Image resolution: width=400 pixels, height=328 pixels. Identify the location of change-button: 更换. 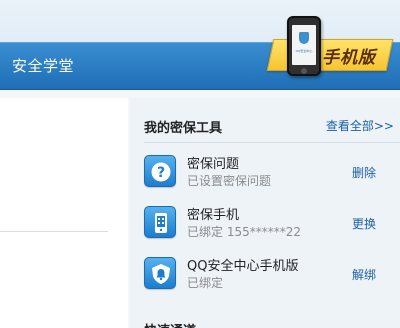
(364, 223).